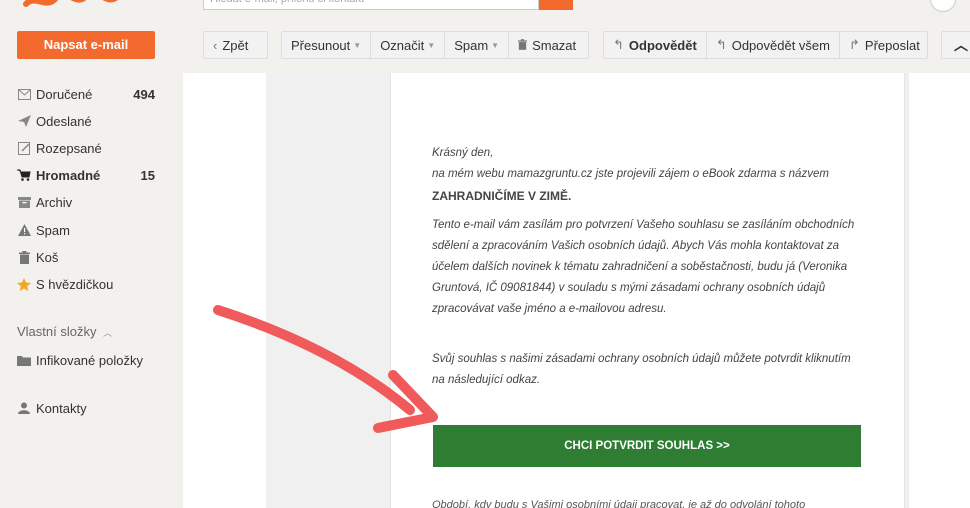 Image resolution: width=970 pixels, height=508 pixels. I want to click on send-icon, so click(24, 121).